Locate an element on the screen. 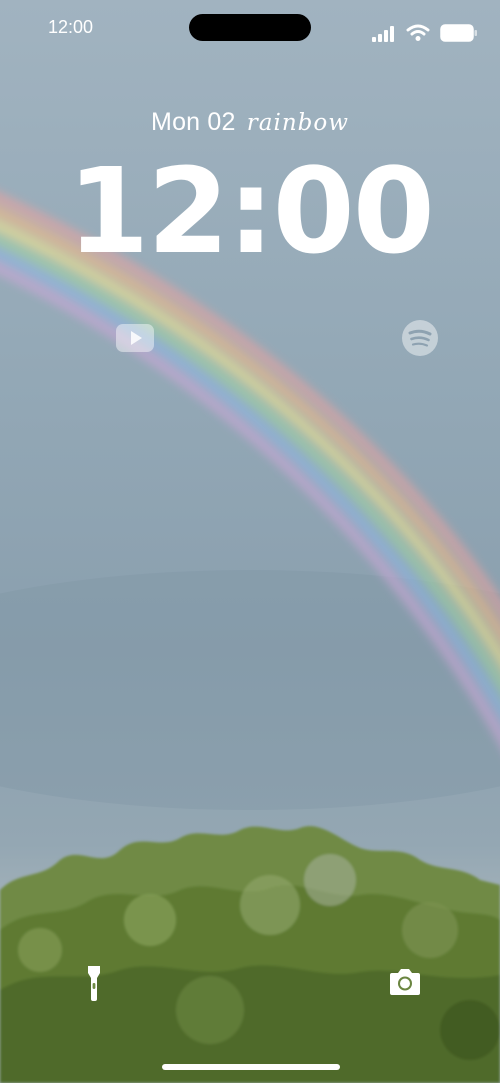 This screenshot has height=1083, width=500. dynamic-island is located at coordinates (250, 27).